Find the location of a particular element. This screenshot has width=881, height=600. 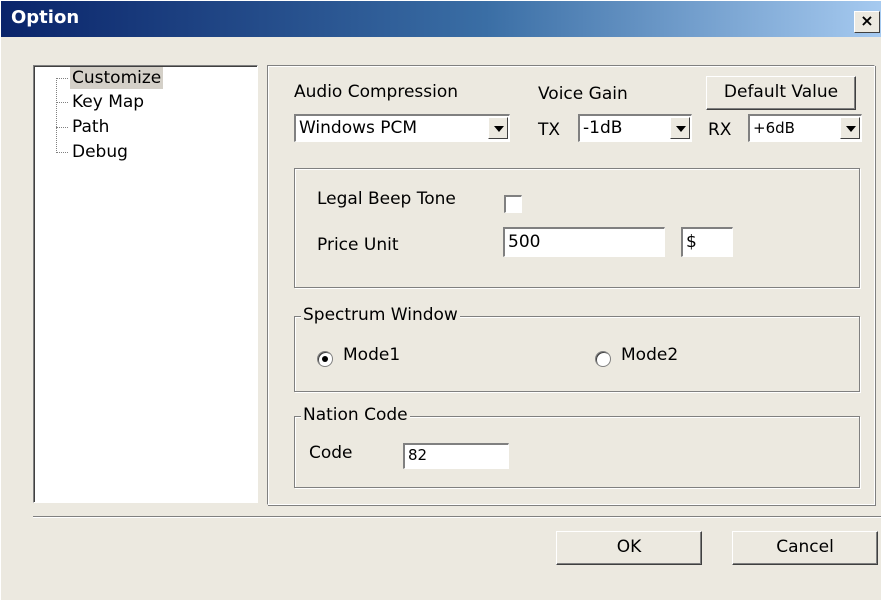

spectrum-window-title: Spectrum Window is located at coordinates (380, 315).